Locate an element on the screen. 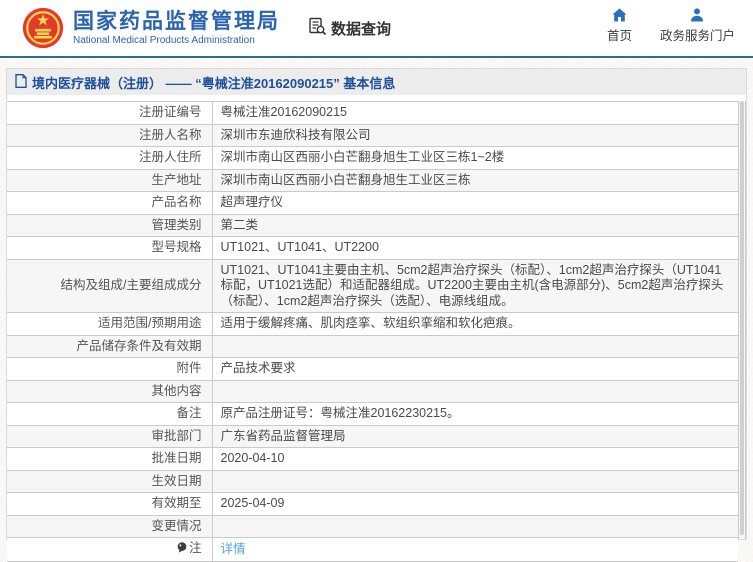 The width and height of the screenshot is (753, 562). nav-home: 首页 is located at coordinates (619, 26).